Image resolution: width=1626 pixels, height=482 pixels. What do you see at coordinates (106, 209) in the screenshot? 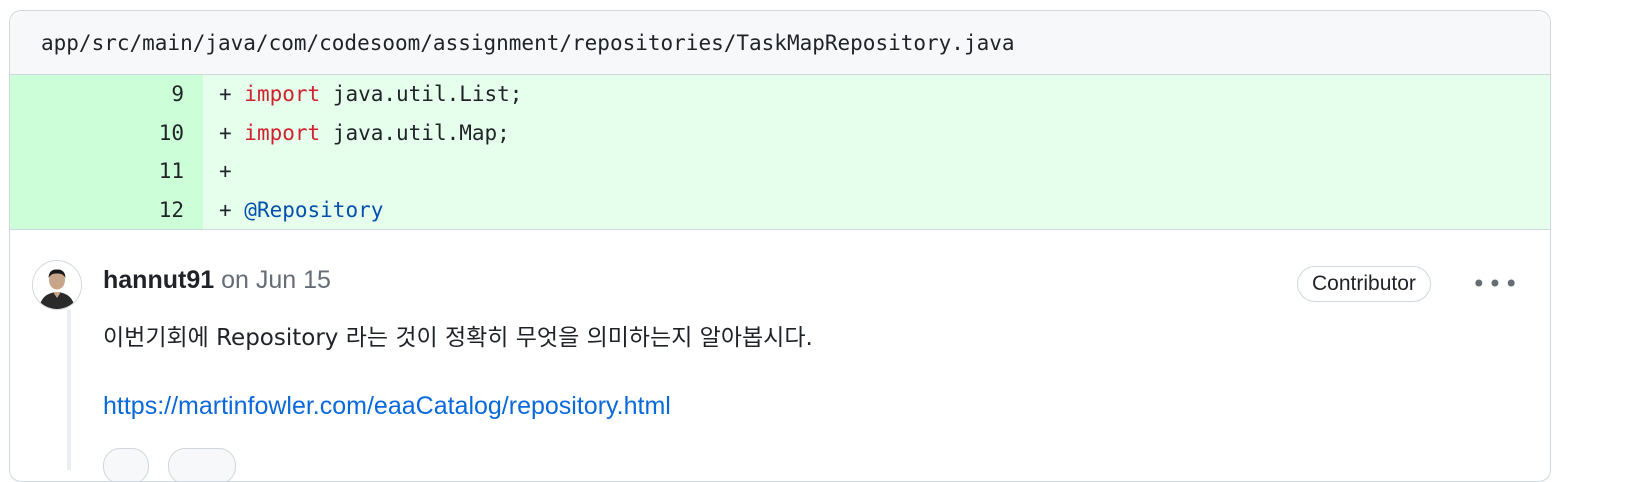
I see `line-number: 12` at bounding box center [106, 209].